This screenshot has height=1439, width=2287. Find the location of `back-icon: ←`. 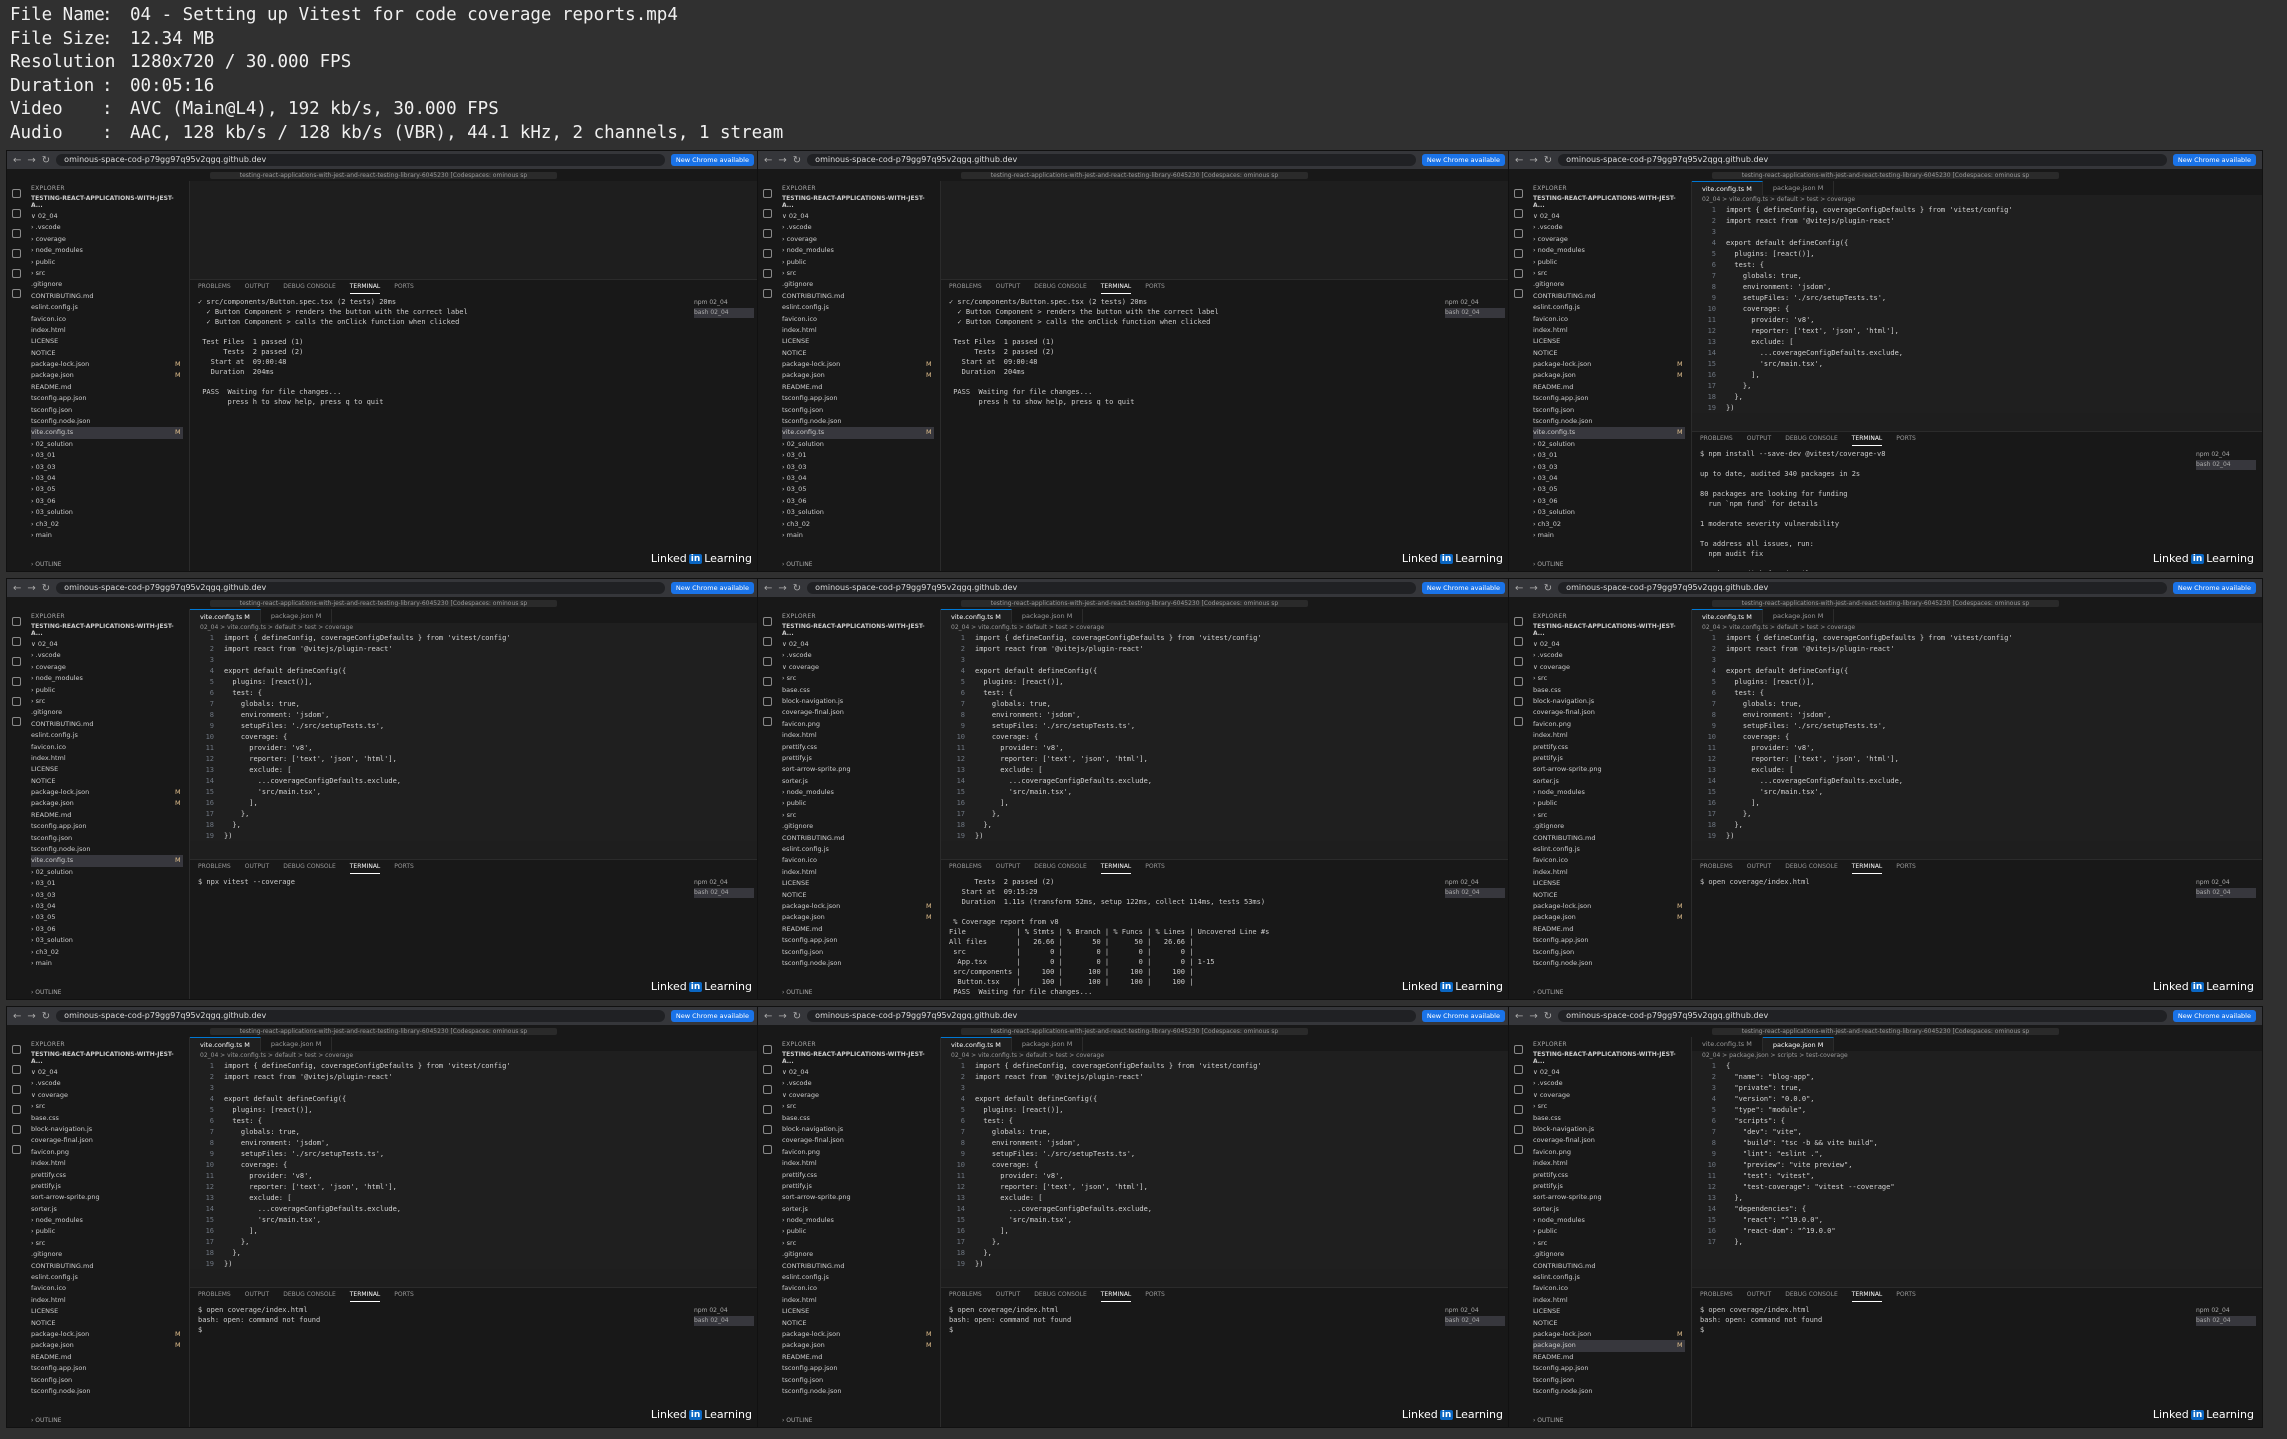

back-icon: ← is located at coordinates (17, 1016).